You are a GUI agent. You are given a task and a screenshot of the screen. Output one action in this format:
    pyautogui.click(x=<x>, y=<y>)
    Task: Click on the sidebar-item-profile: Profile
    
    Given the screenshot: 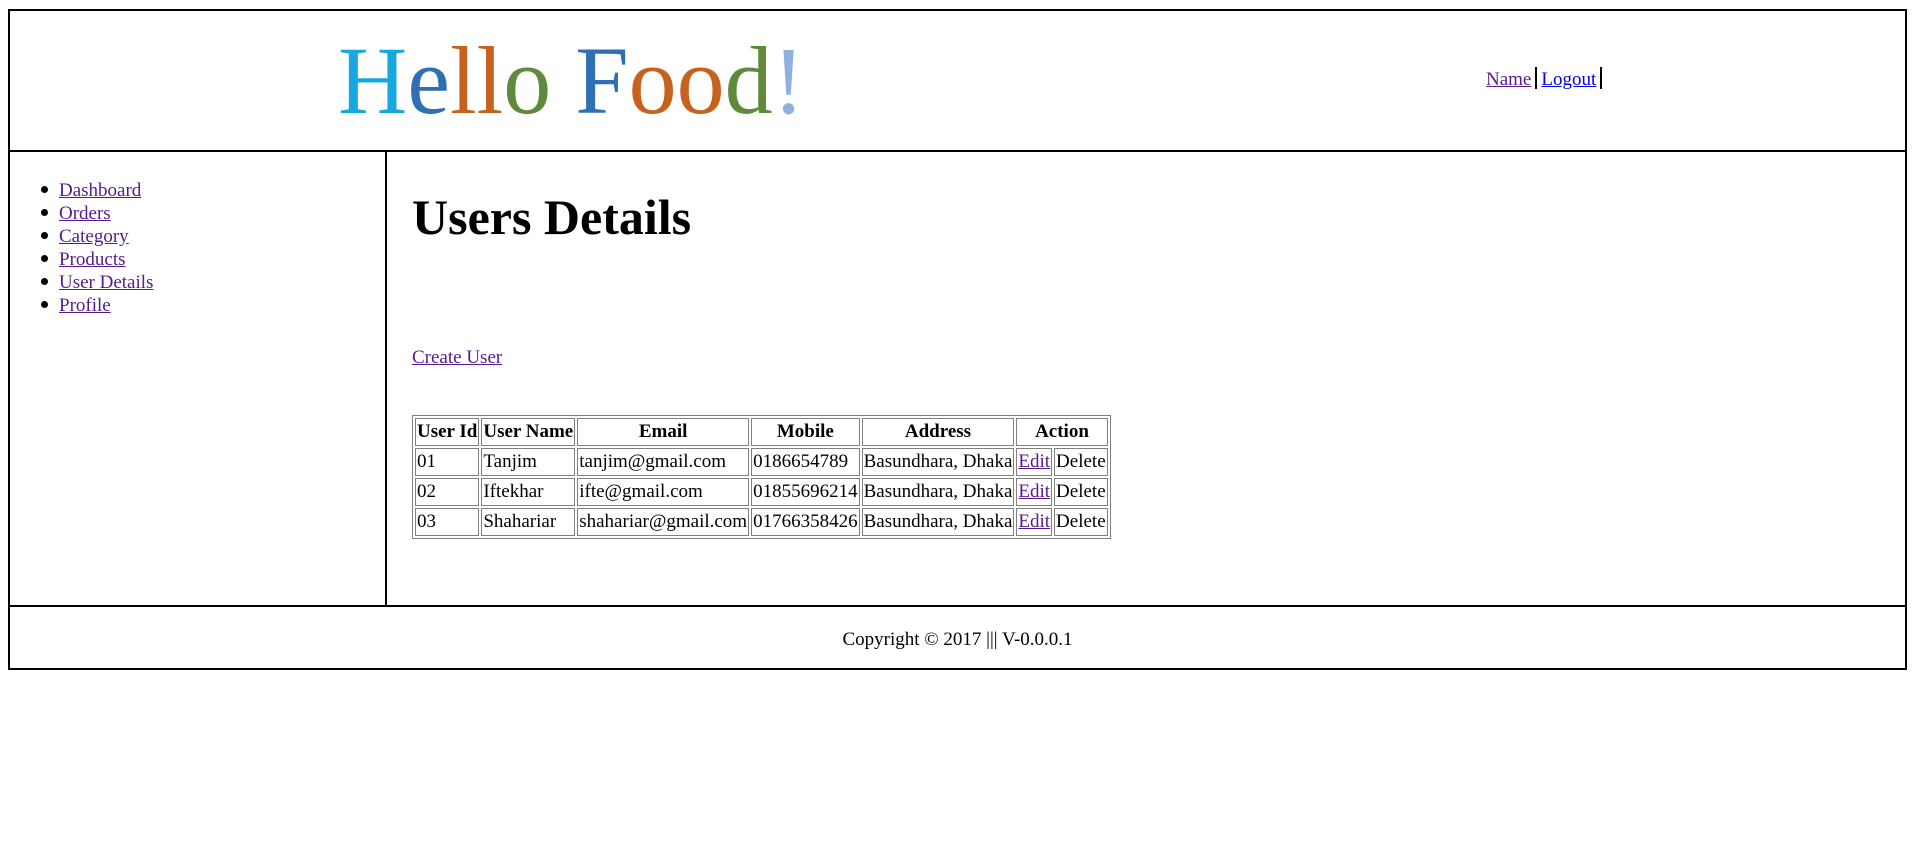 What is the action you would take?
    pyautogui.click(x=97, y=305)
    